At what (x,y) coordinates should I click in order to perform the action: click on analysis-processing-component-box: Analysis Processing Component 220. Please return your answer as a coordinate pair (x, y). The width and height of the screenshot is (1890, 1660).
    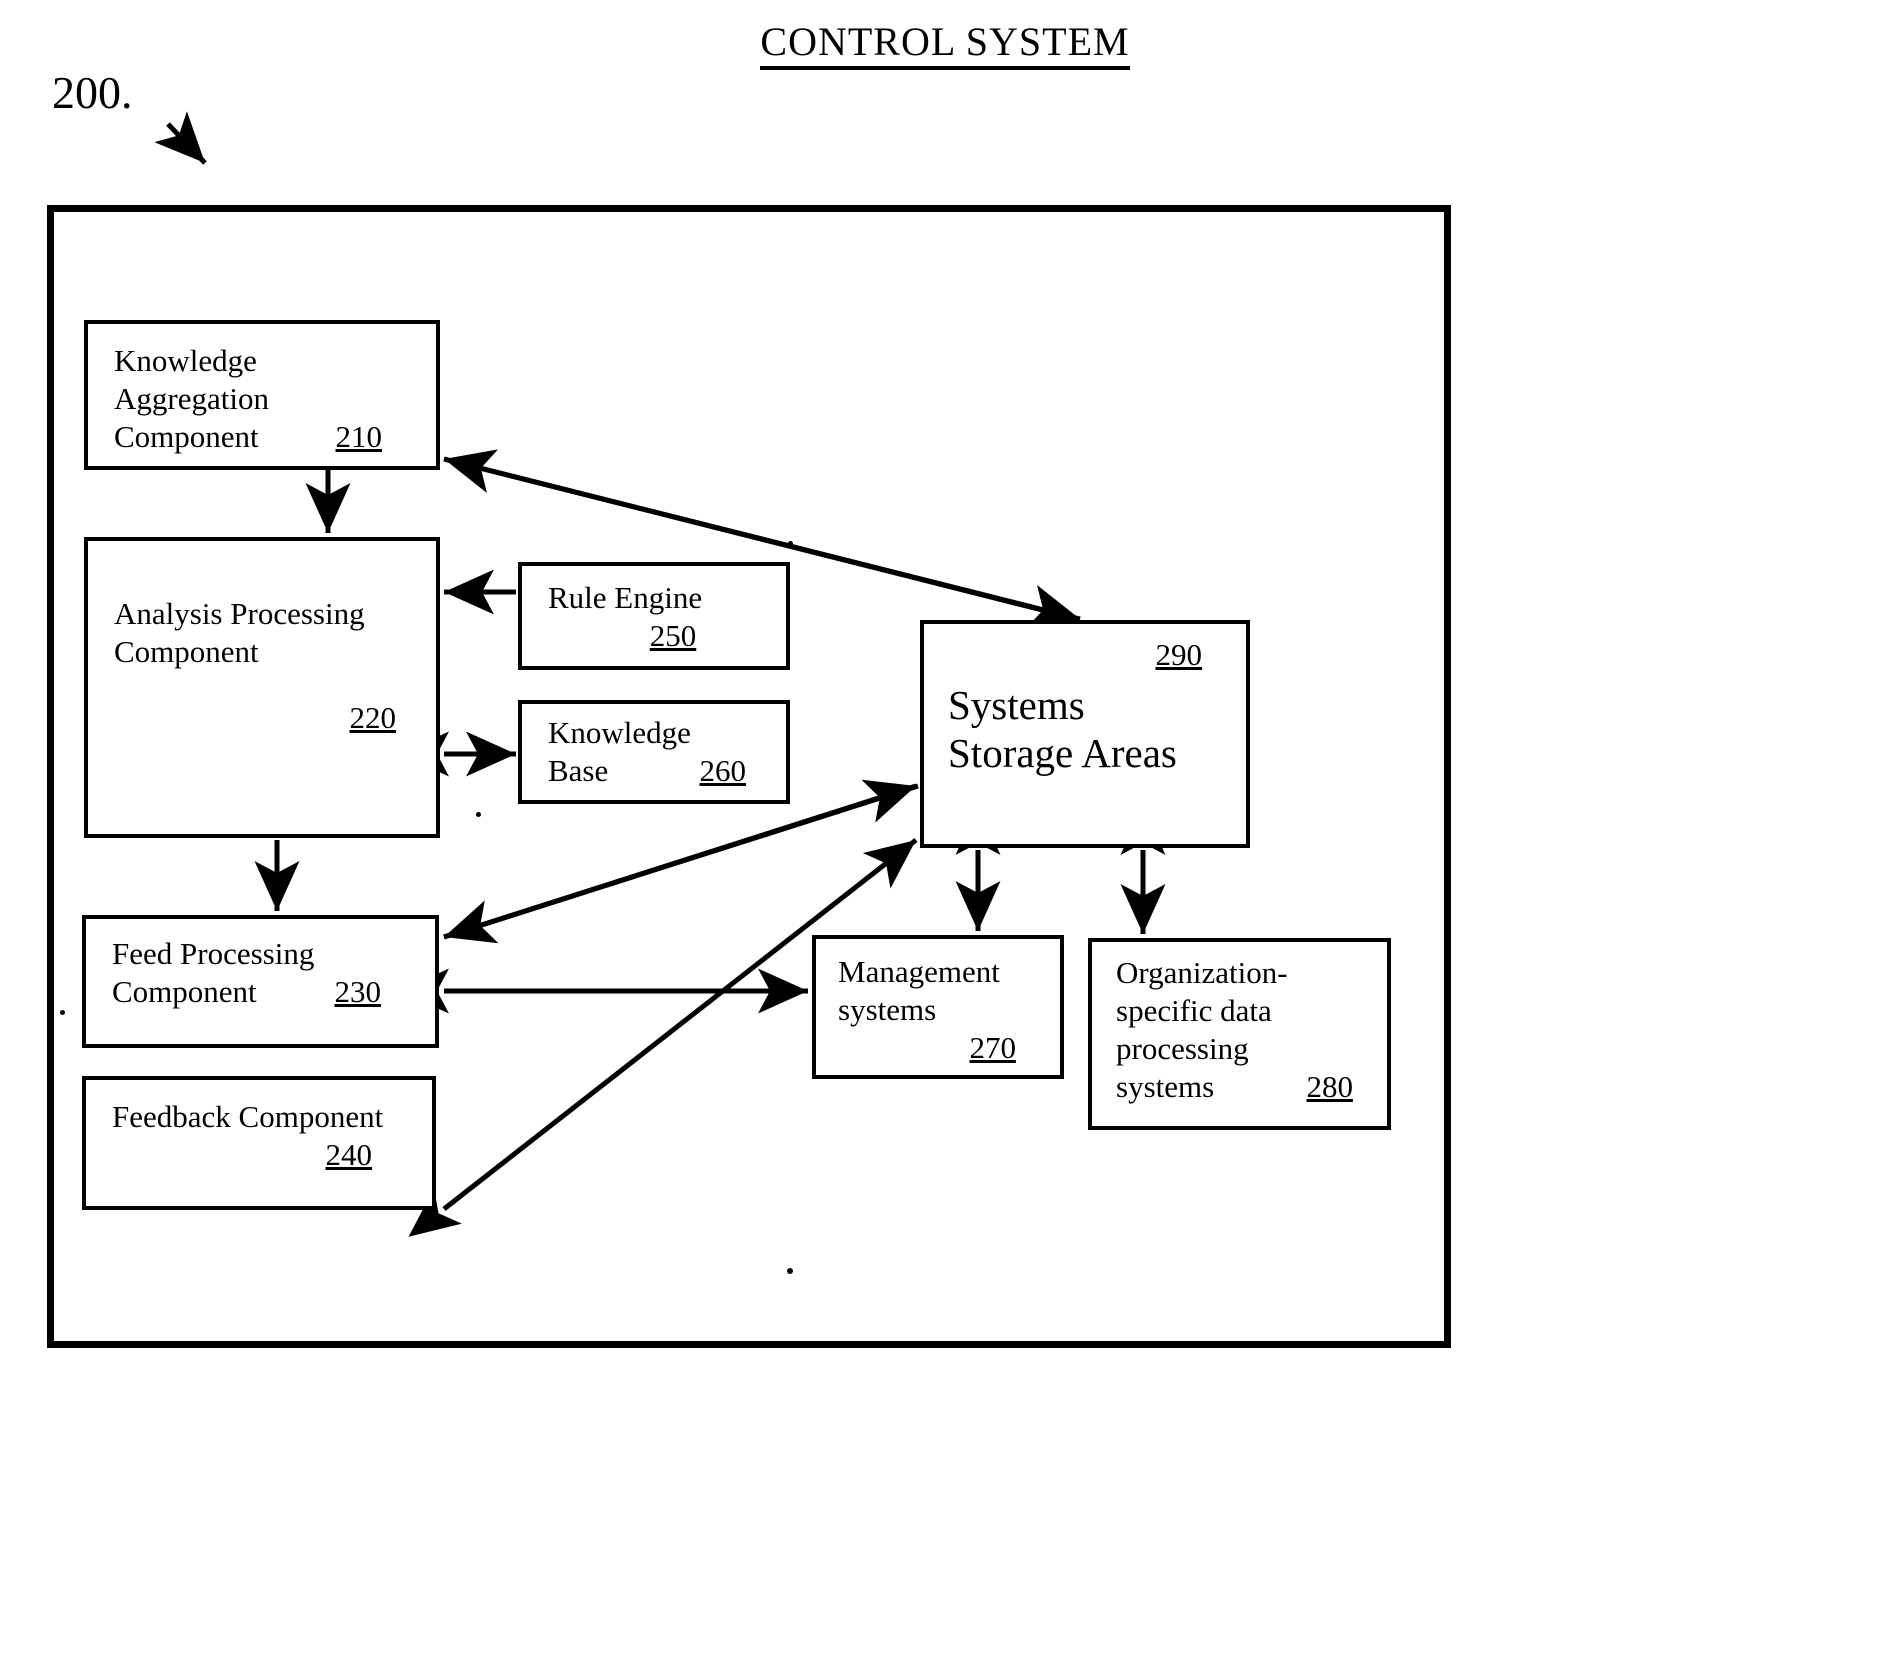
    Looking at the image, I should click on (262, 687).